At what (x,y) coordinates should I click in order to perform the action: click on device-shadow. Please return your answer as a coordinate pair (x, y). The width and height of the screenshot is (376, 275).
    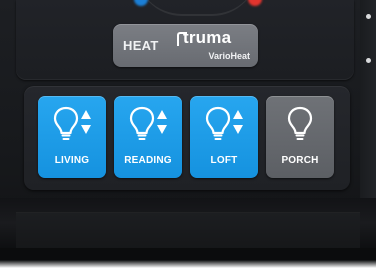
    Looking at the image, I should click on (188, 258).